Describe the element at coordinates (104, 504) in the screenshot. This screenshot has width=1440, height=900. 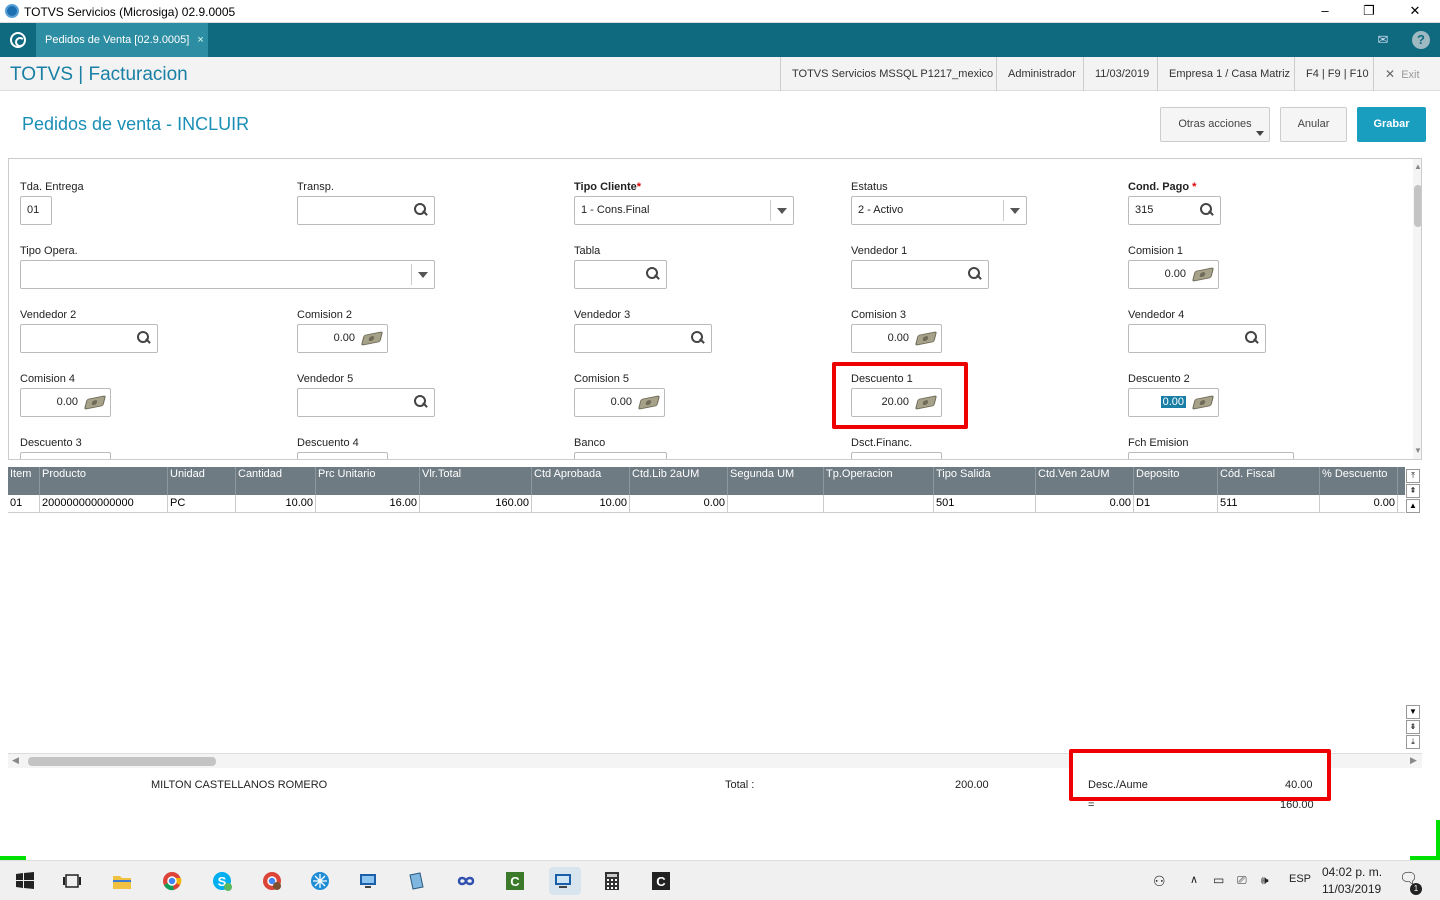
I see `table-cell: 200000000000000` at that location.